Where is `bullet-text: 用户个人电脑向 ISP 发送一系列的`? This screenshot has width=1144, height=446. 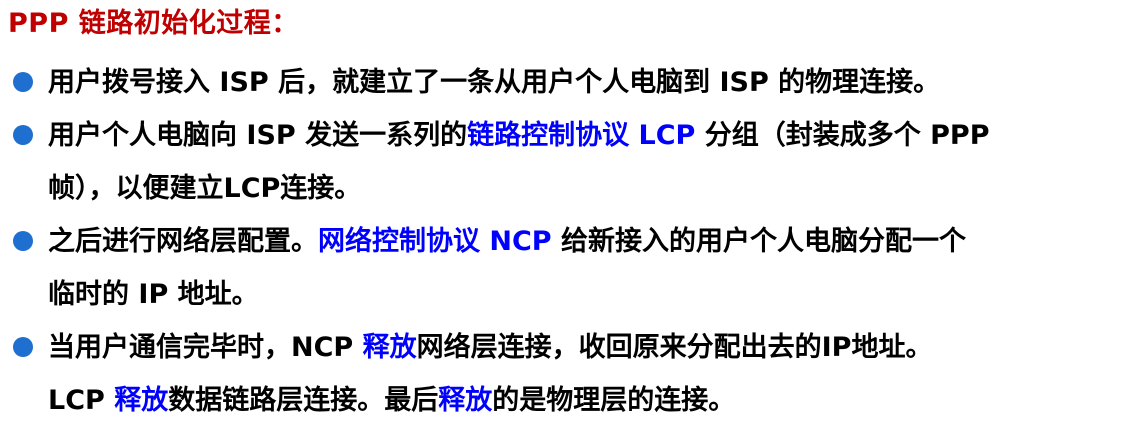
bullet-text: 用户个人电脑向 ISP 发送一系列的 is located at coordinates (258, 135).